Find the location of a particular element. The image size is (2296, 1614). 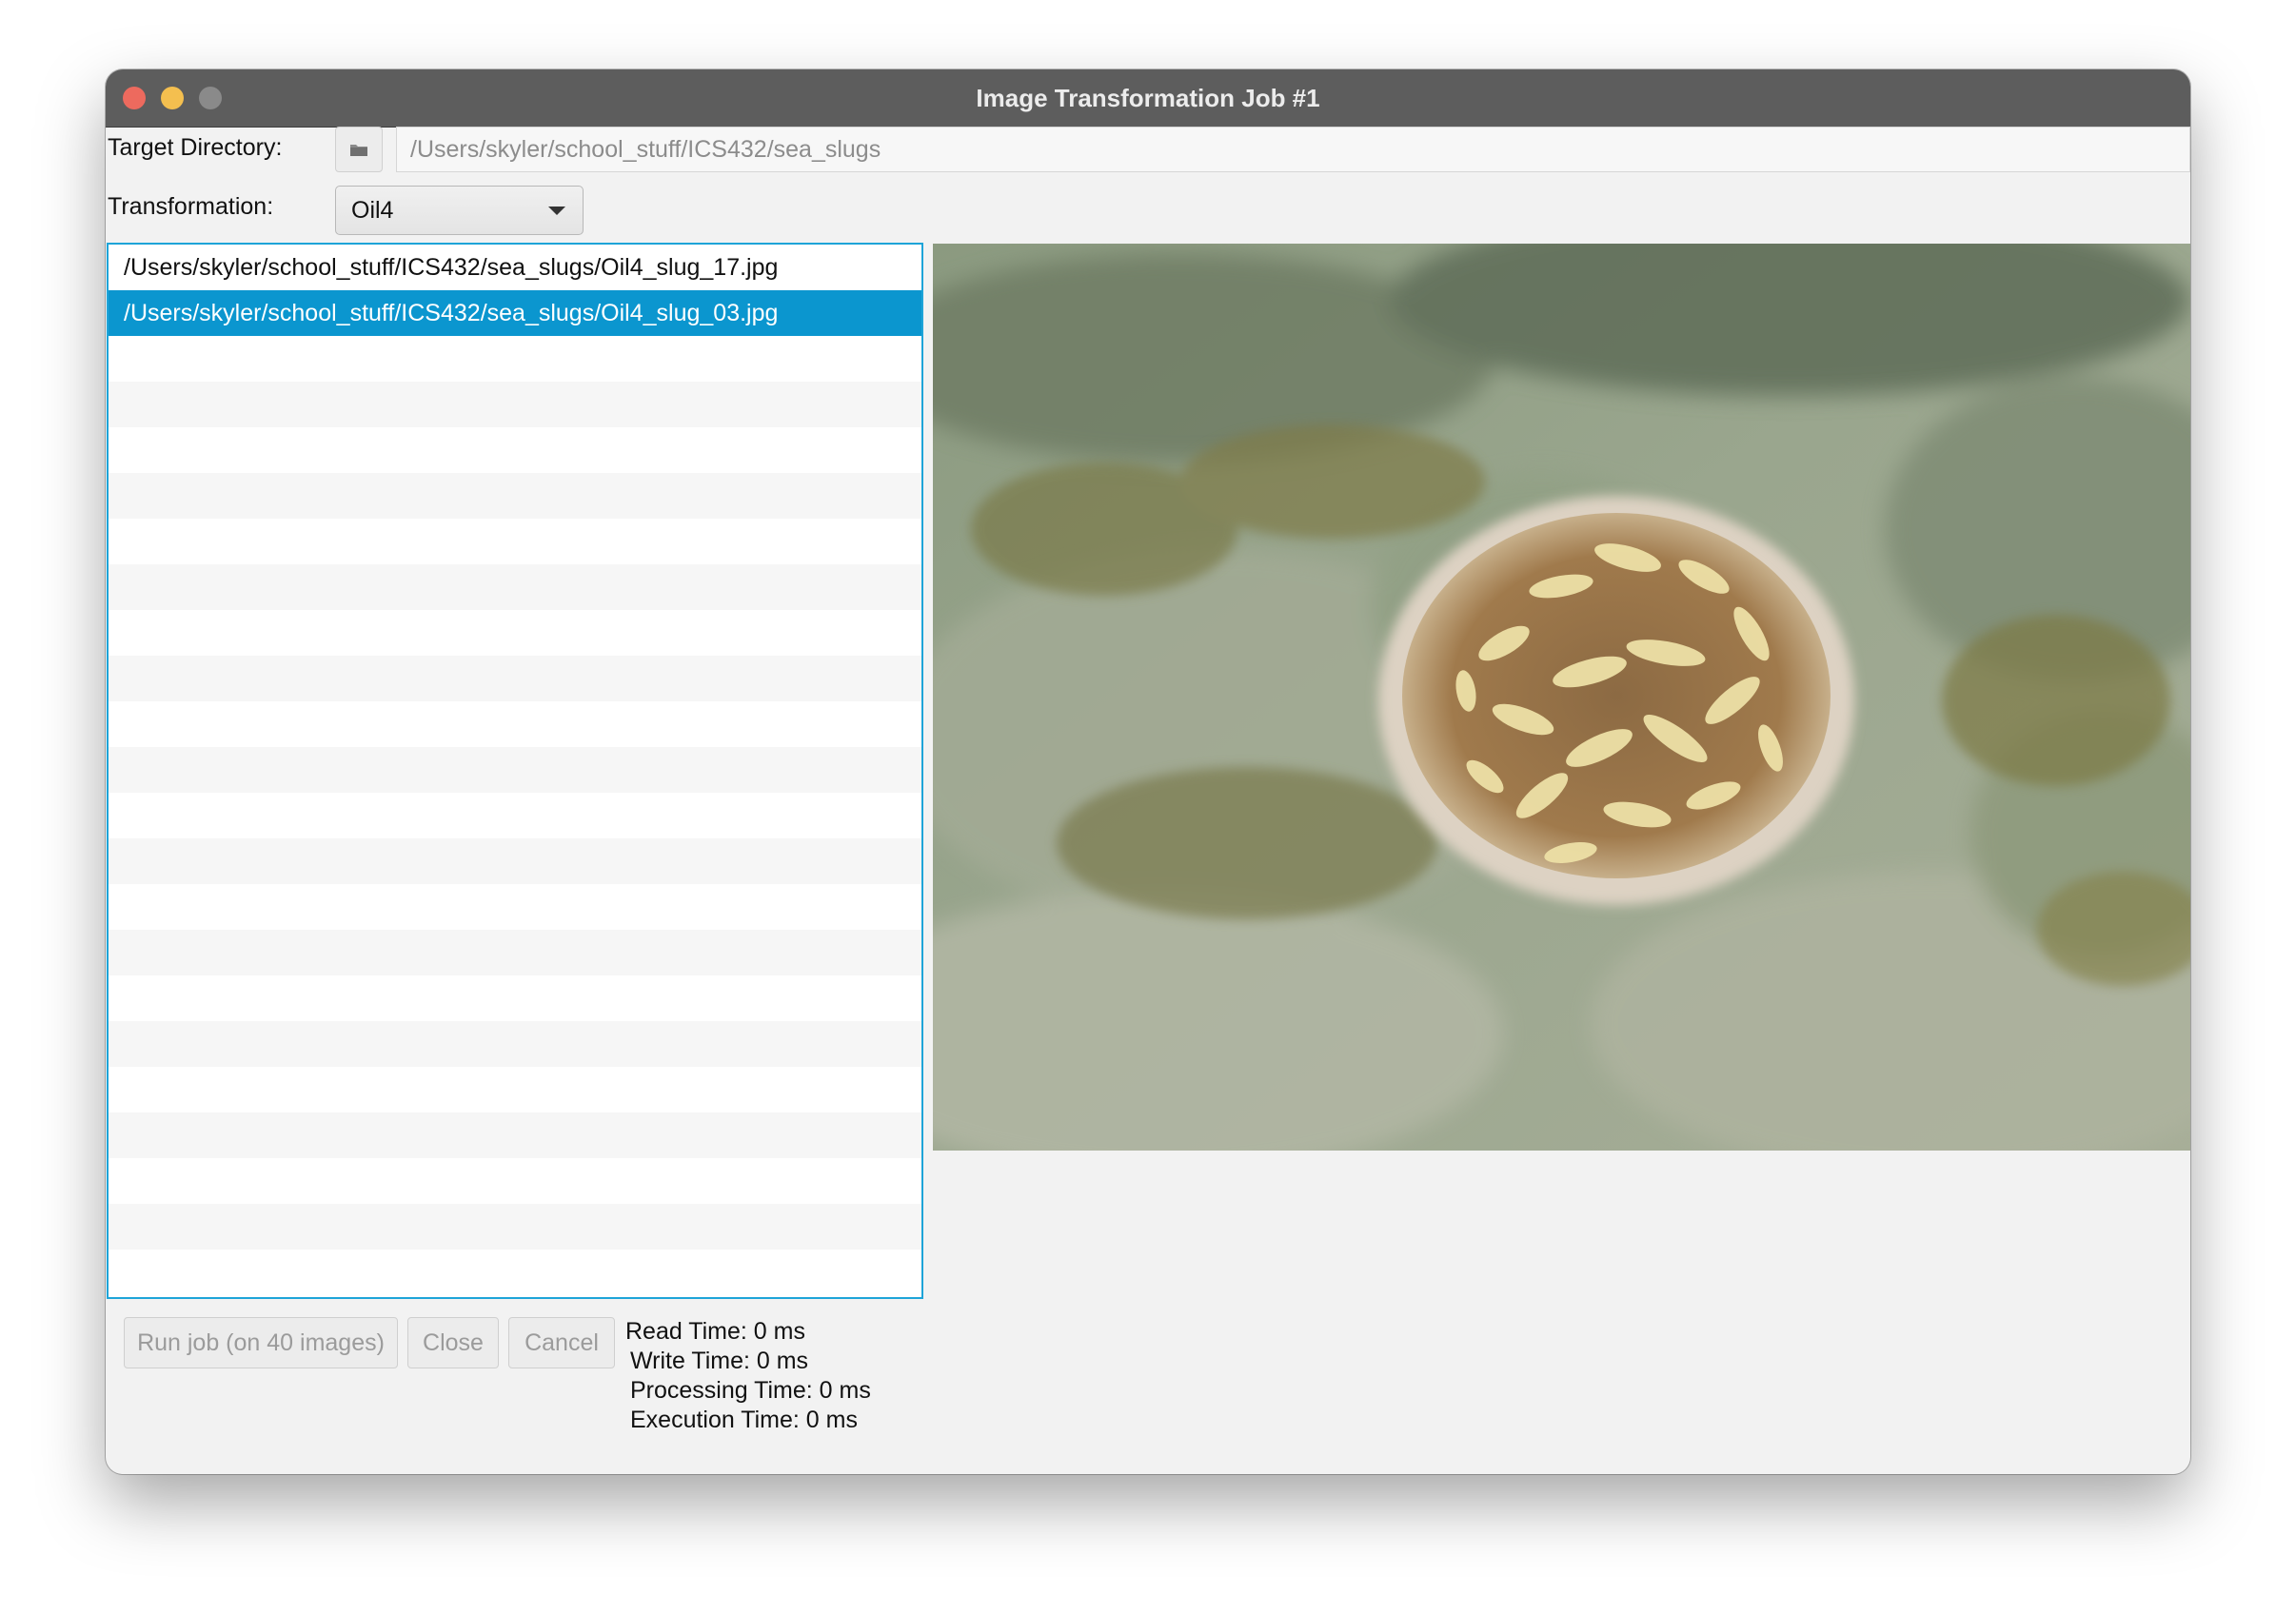

choose-directory-button is located at coordinates (359, 149).